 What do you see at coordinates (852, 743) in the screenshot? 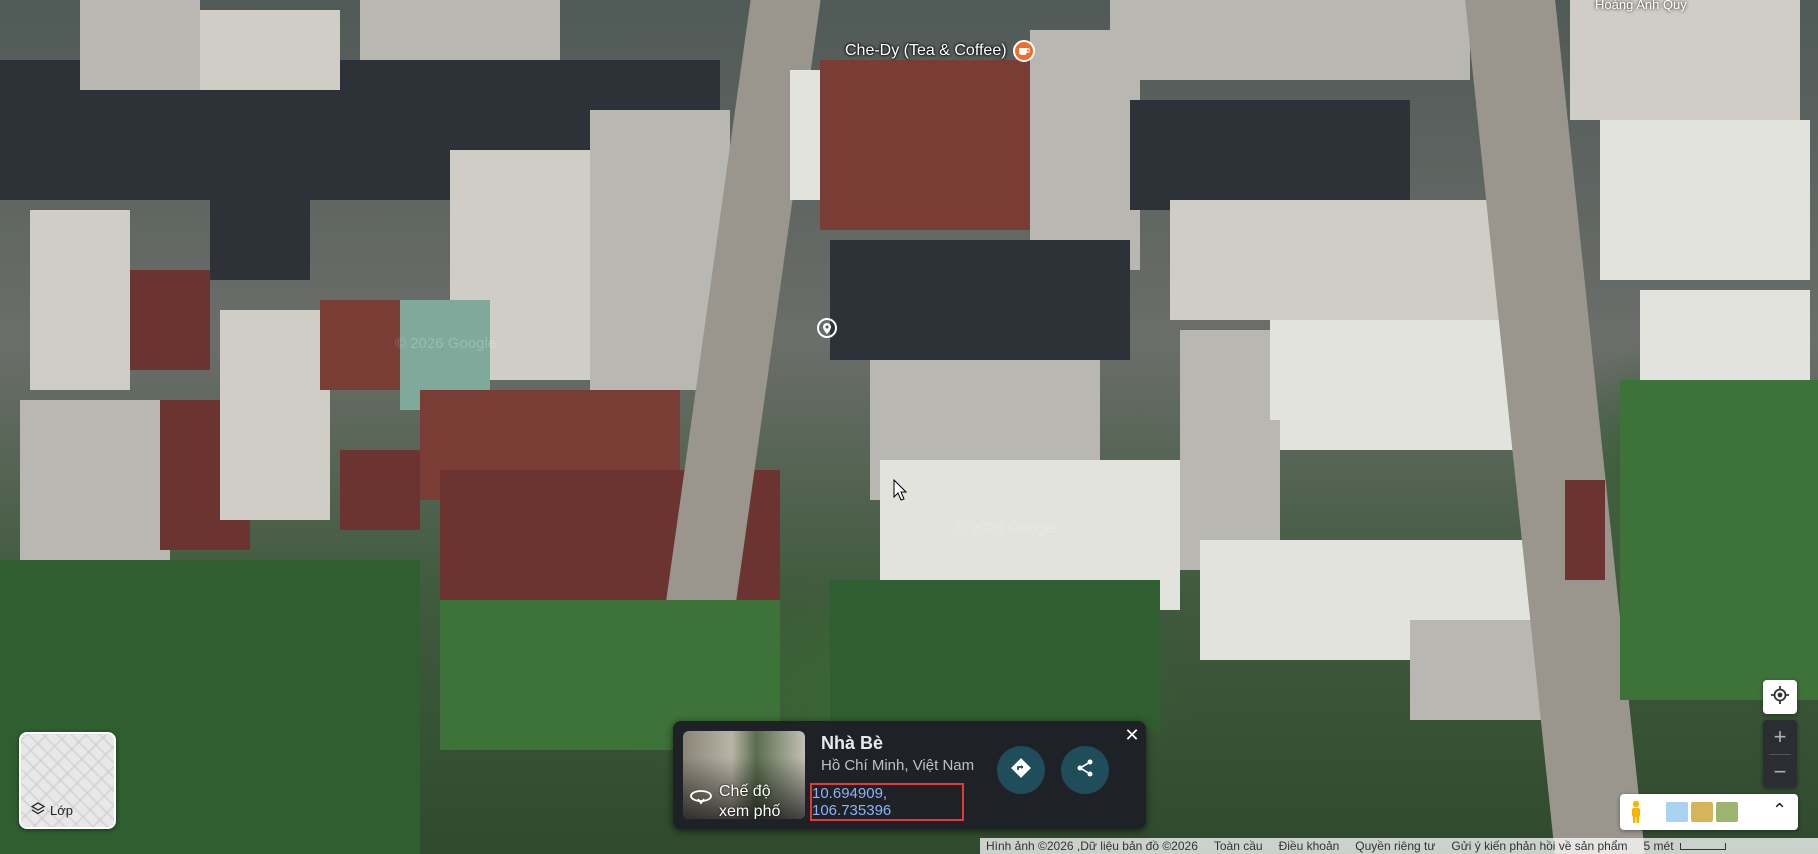
I see `place-name: Nhà Bè` at bounding box center [852, 743].